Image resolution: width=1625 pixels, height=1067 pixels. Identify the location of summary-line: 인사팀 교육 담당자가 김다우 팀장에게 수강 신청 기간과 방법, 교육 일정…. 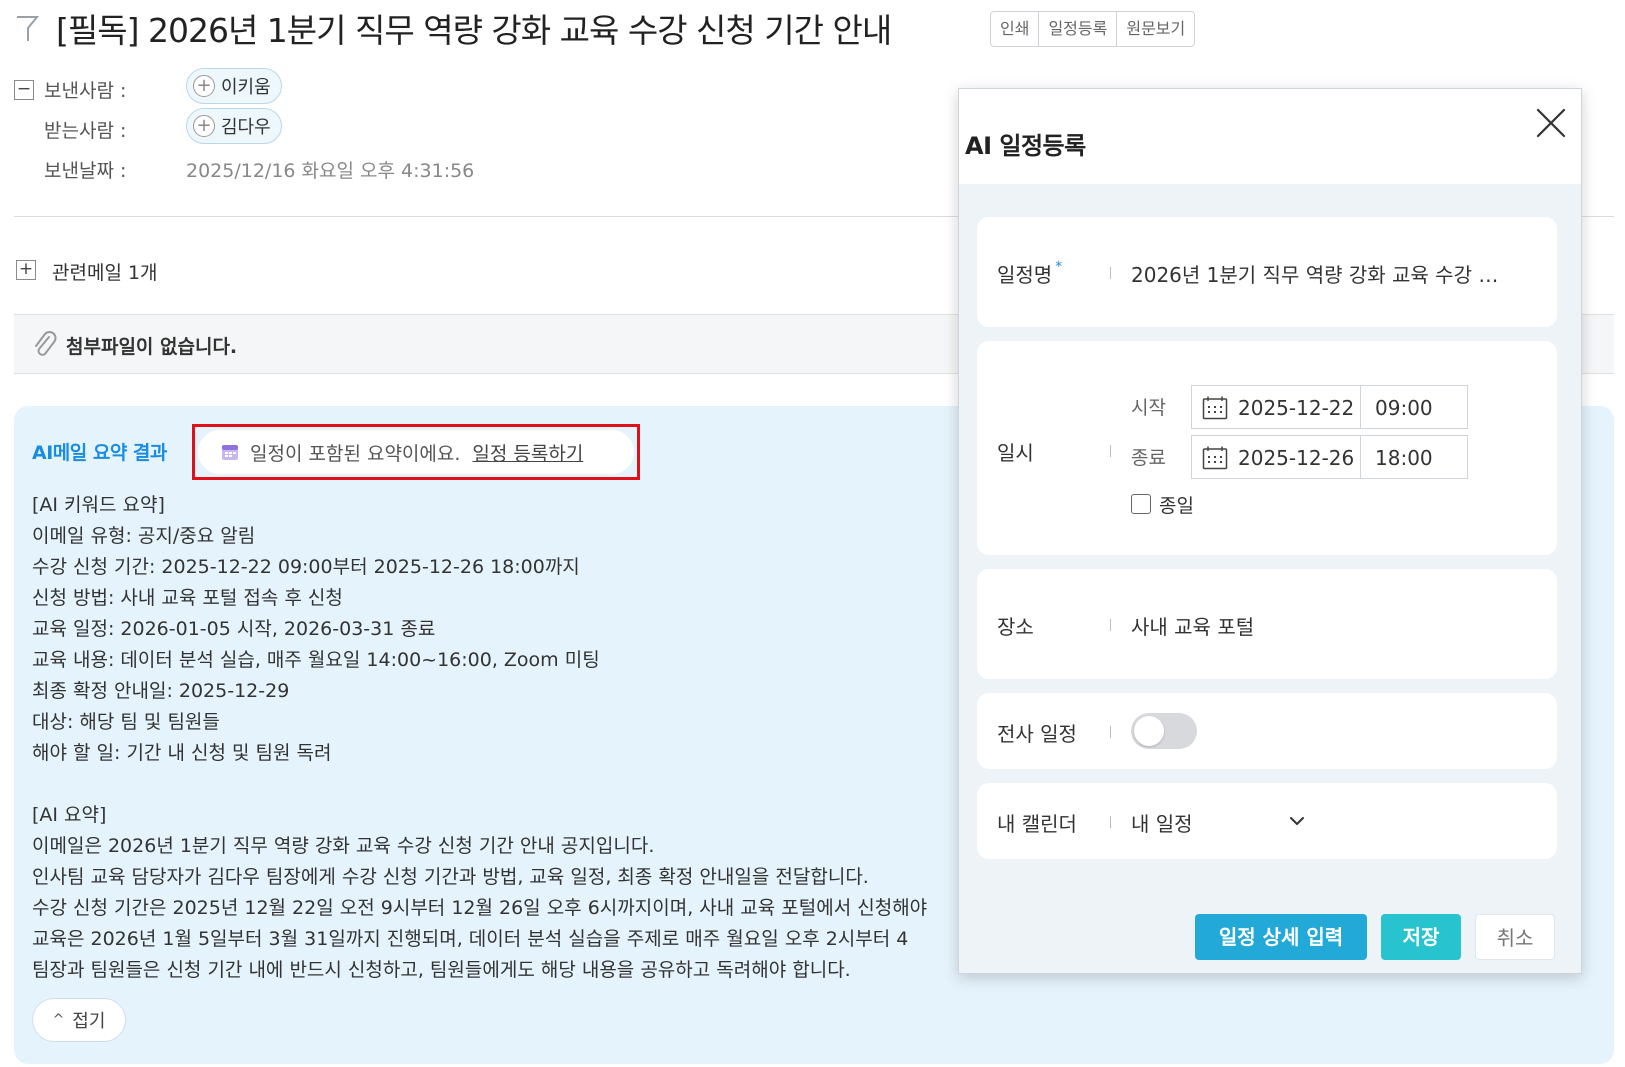
(450, 877).